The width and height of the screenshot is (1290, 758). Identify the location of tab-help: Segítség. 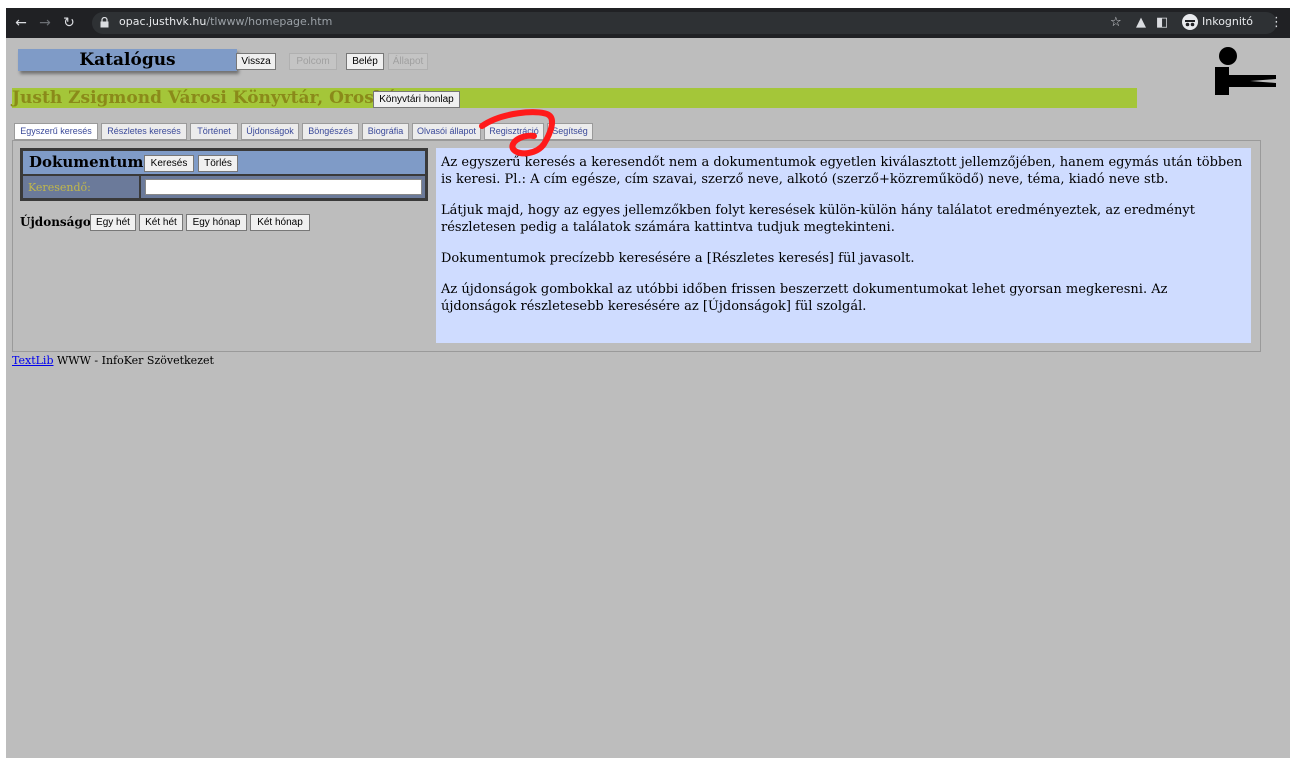
(570, 131).